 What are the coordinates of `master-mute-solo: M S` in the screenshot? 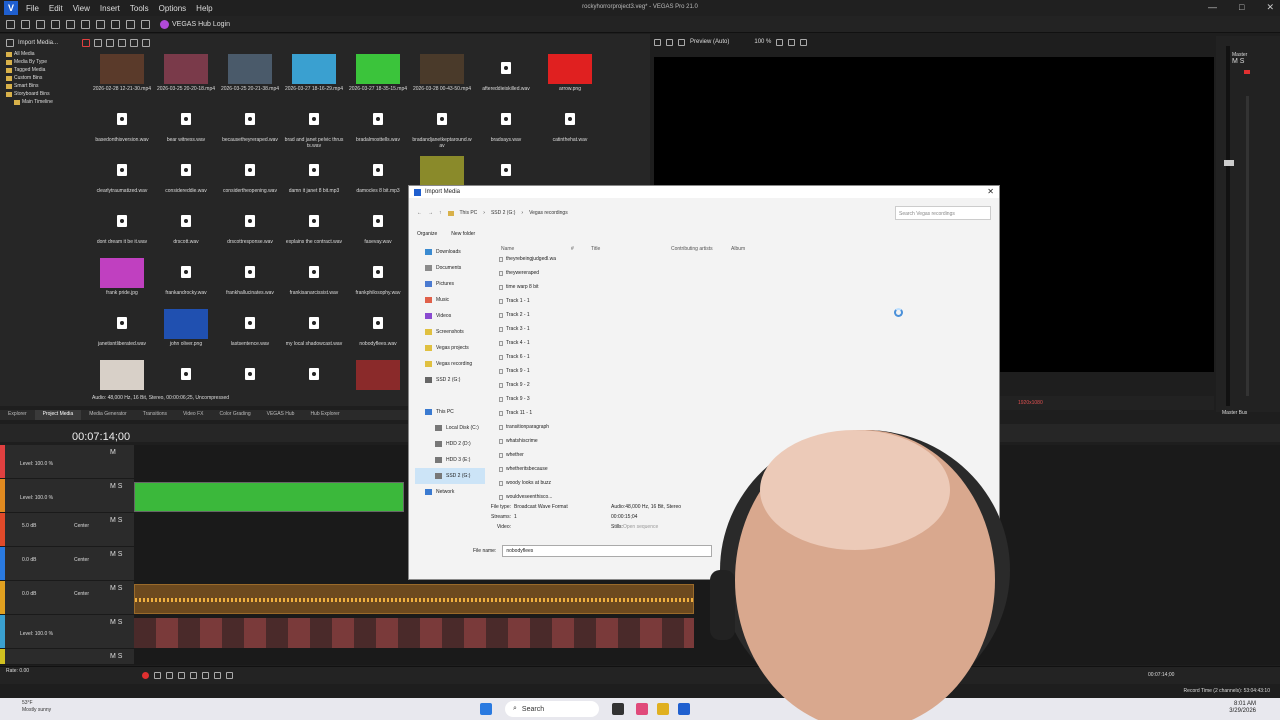 It's located at (1239, 61).